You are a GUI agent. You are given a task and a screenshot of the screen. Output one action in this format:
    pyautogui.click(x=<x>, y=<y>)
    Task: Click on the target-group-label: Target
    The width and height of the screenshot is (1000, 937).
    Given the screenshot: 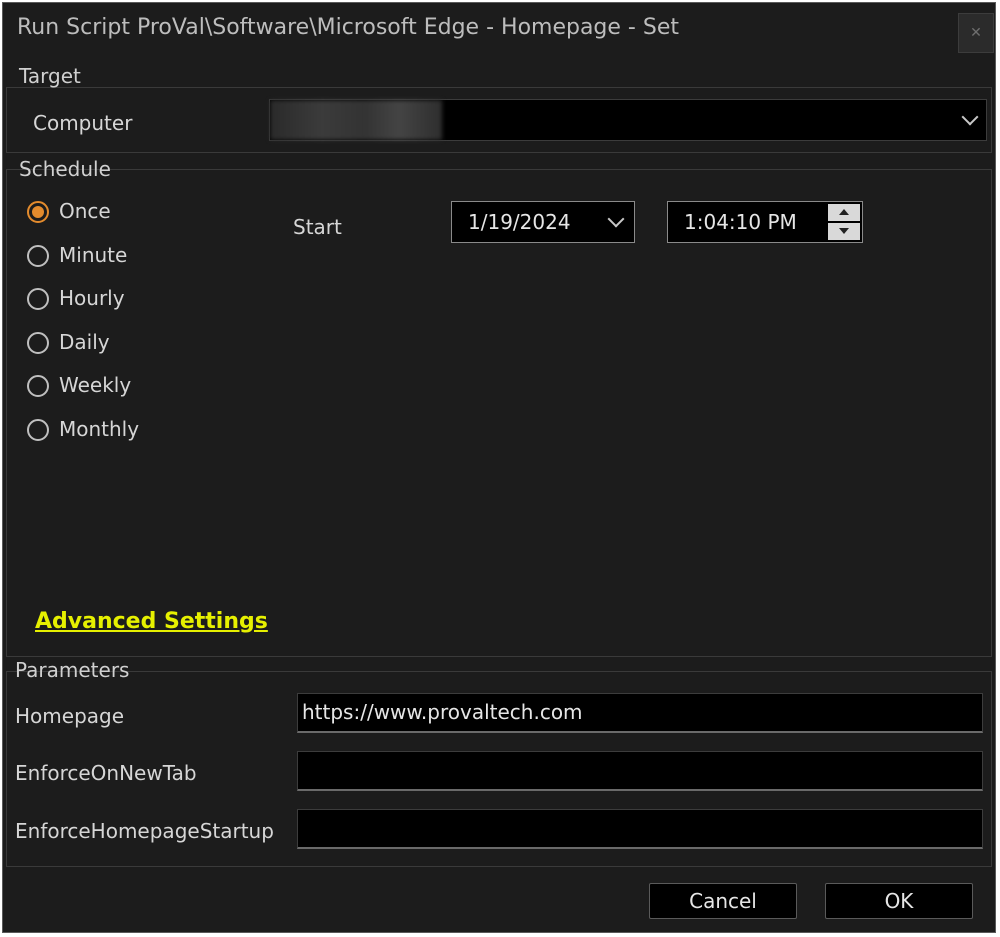 What is the action you would take?
    pyautogui.click(x=50, y=76)
    